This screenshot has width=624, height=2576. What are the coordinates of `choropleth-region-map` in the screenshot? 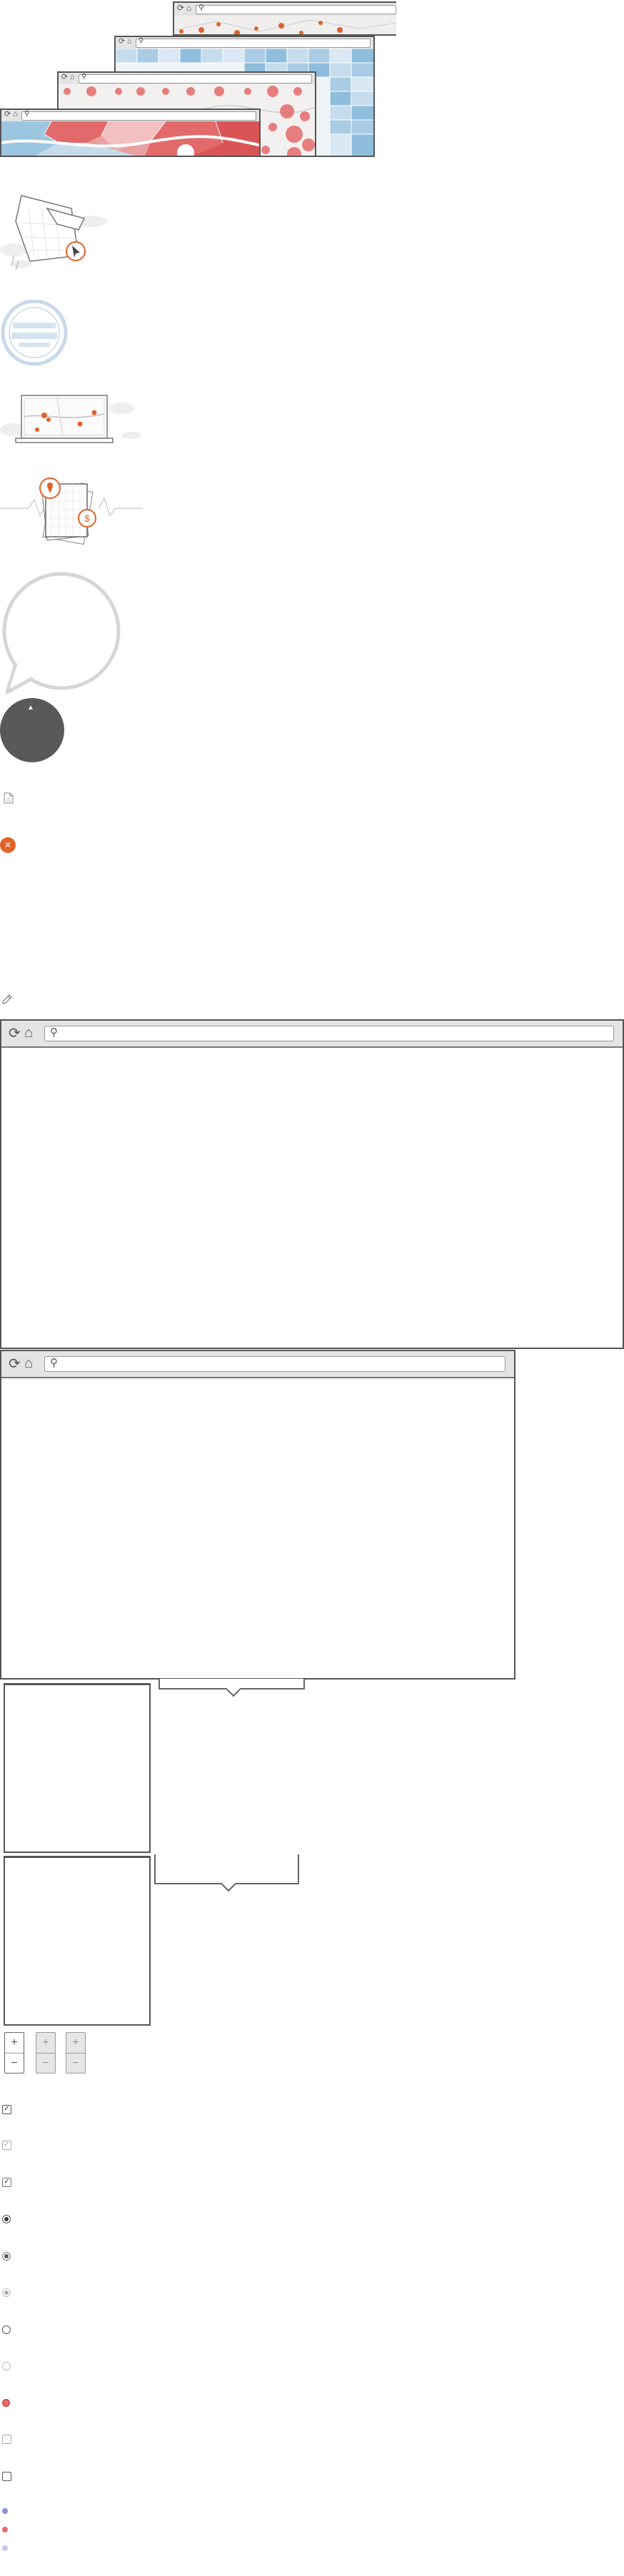 It's located at (130, 138).